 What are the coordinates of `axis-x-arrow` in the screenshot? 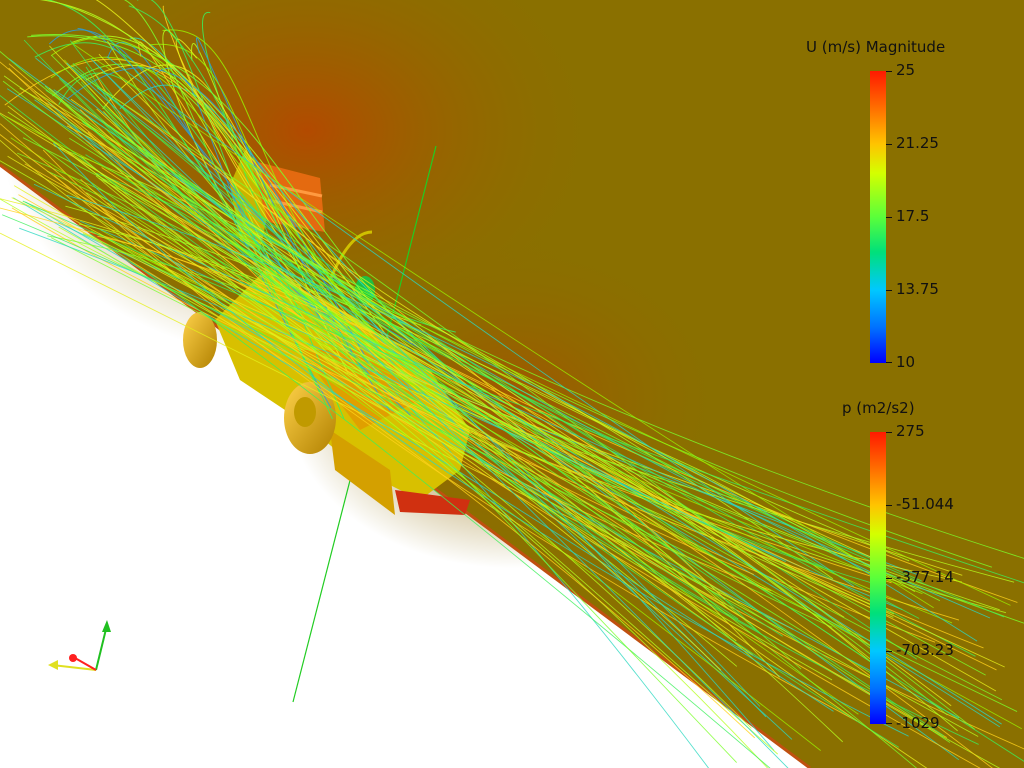 It's located at (73, 658).